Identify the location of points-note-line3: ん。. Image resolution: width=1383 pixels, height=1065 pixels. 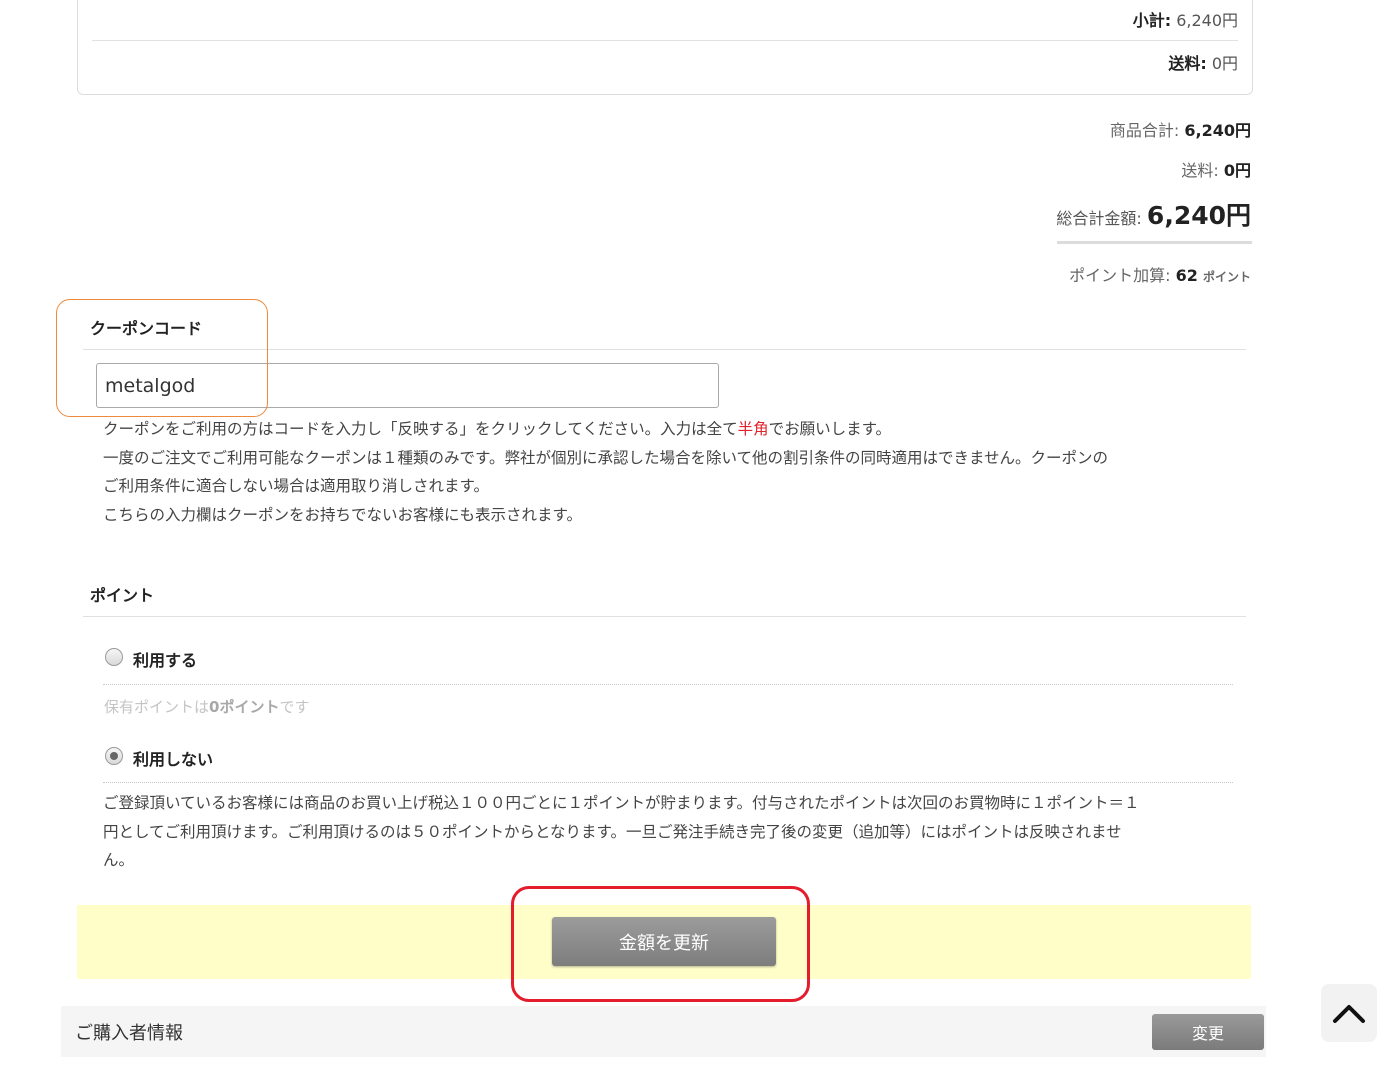
(119, 860).